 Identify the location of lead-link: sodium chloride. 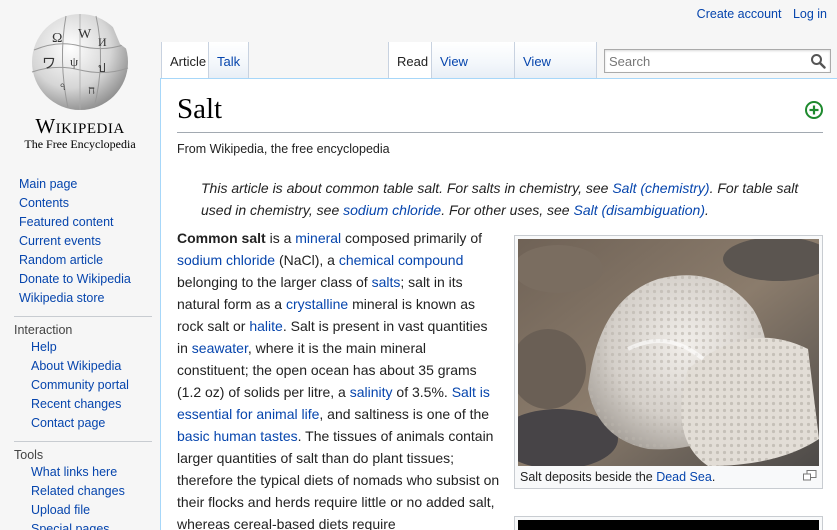
(226, 260).